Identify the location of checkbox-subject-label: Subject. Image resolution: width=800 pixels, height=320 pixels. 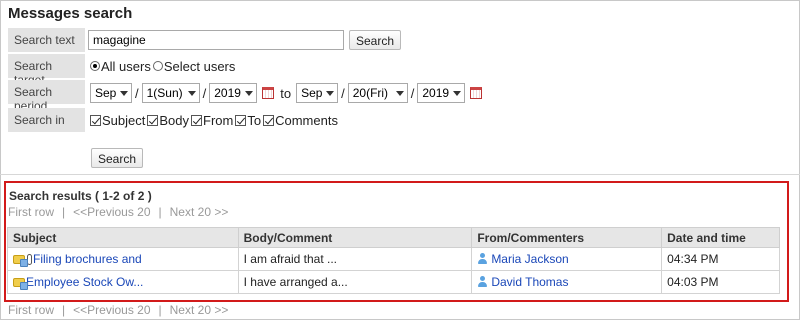
(123, 120).